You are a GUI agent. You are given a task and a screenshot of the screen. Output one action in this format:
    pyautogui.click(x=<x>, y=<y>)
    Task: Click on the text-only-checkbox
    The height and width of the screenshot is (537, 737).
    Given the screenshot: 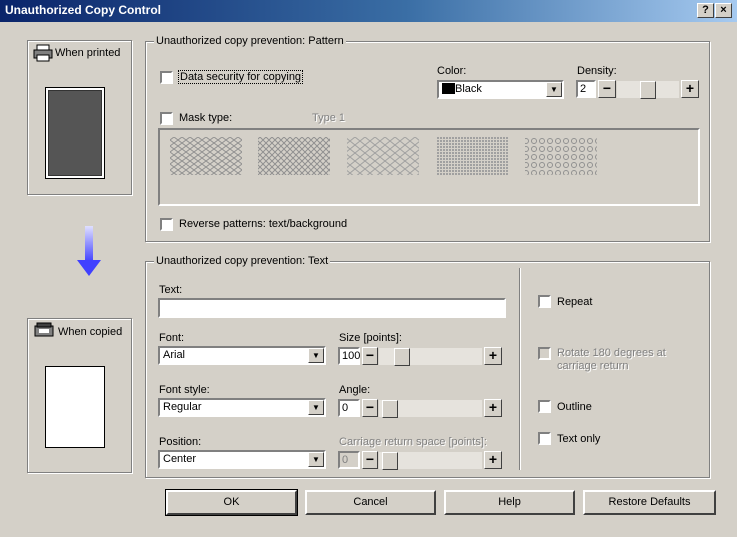 What is the action you would take?
    pyautogui.click(x=544, y=438)
    